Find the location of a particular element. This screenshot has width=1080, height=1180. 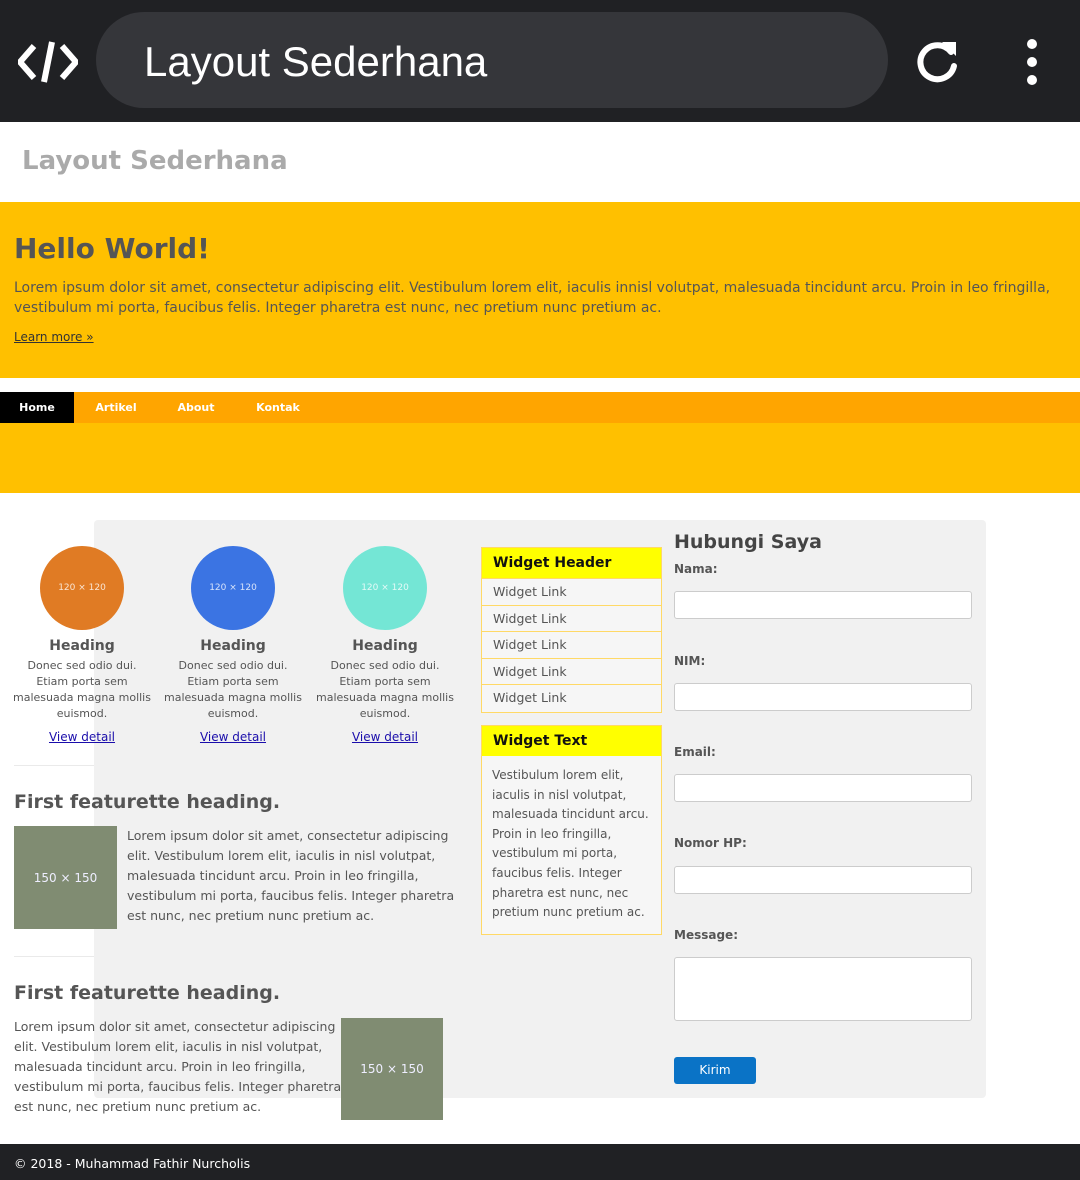

nama-field is located at coordinates (823, 605).